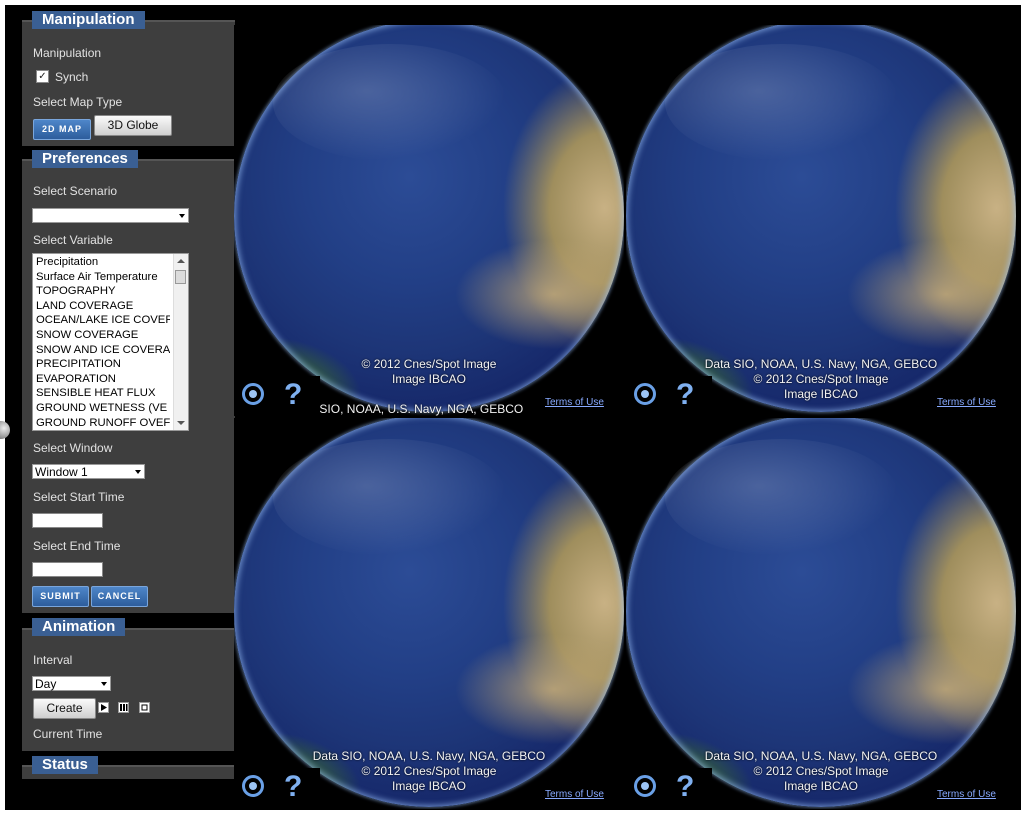 This screenshot has width=1024, height=815. Describe the element at coordinates (180, 342) in the screenshot. I see `variable-scrollbar` at that location.